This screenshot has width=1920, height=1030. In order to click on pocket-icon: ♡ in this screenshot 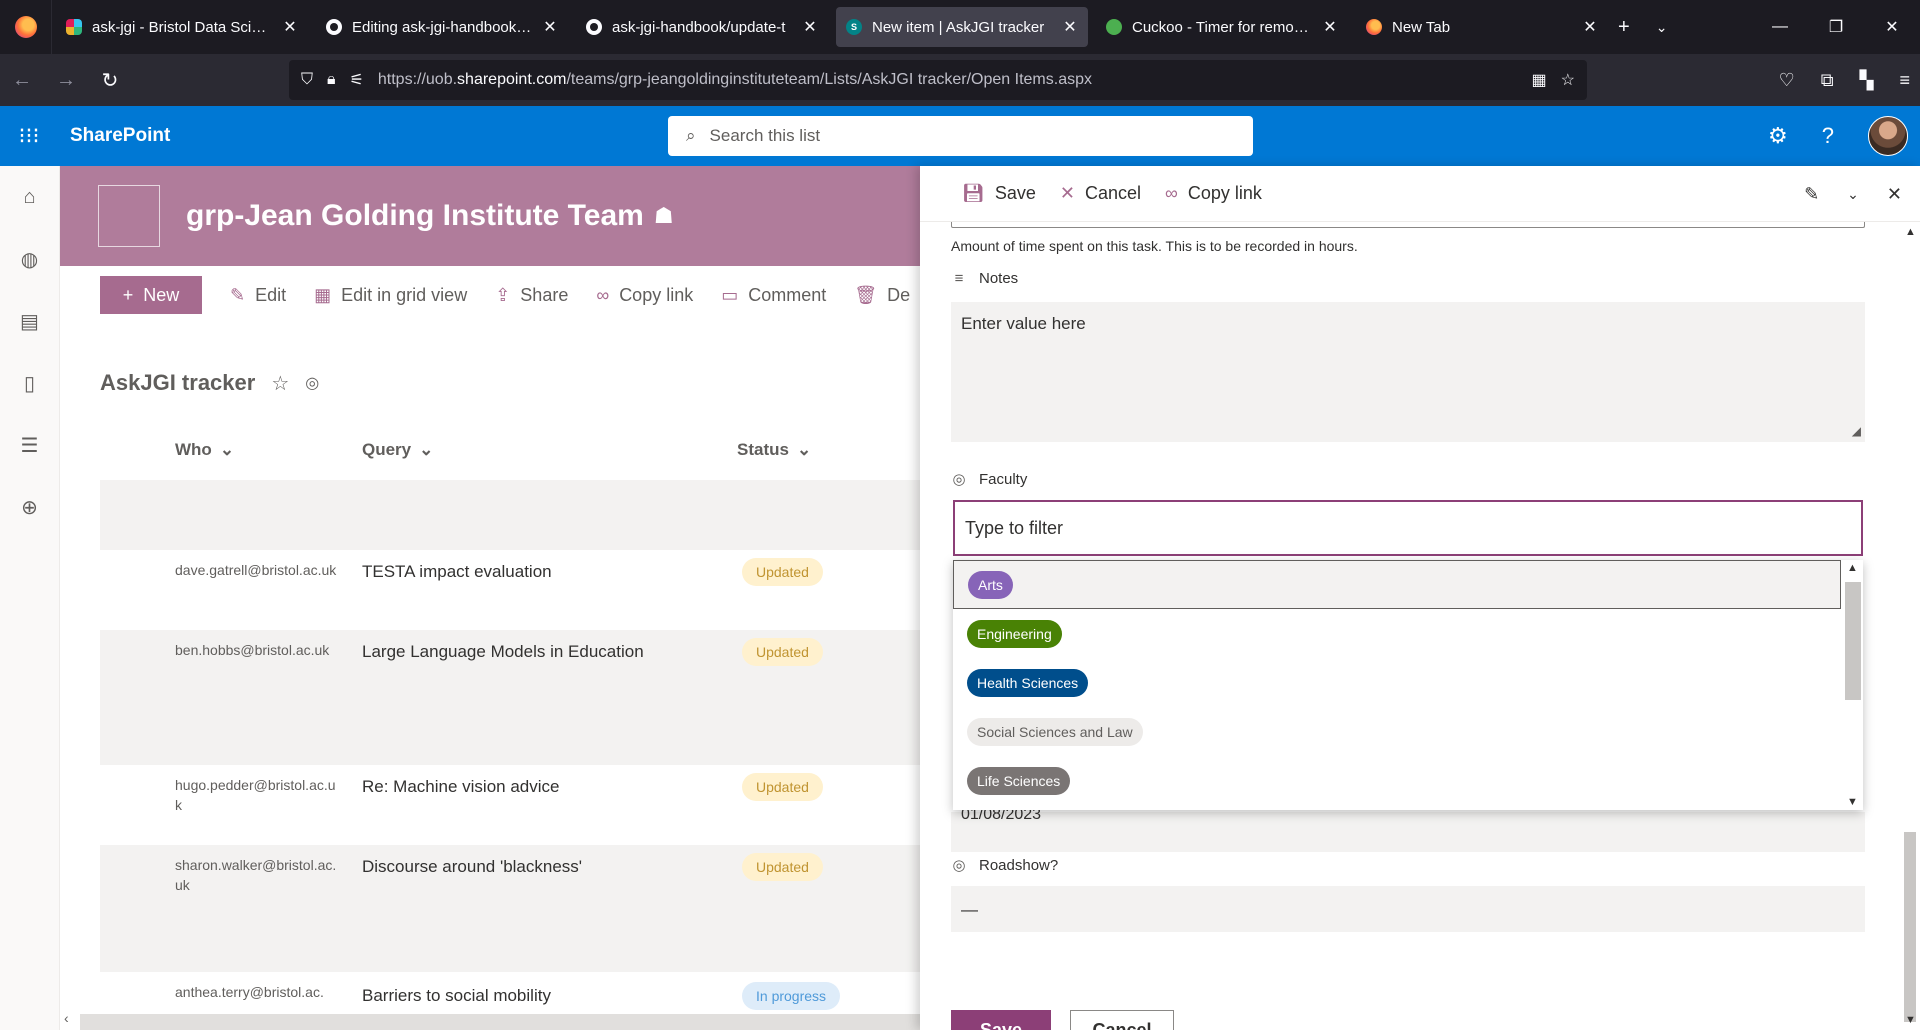, I will do `click(1787, 80)`.